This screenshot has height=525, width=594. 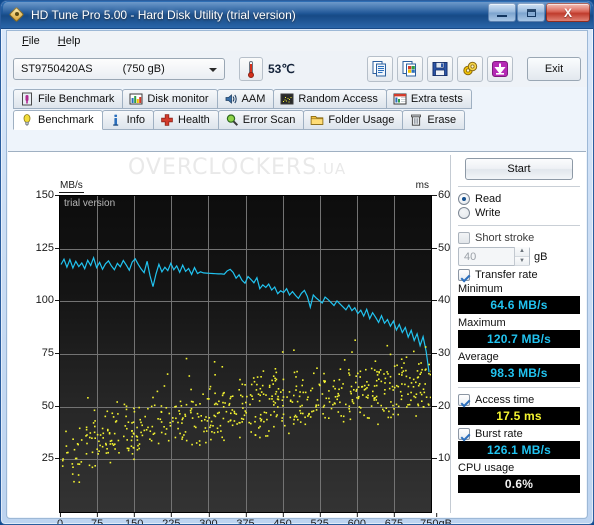 I want to click on tab-label: Extra tests, so click(x=436, y=99).